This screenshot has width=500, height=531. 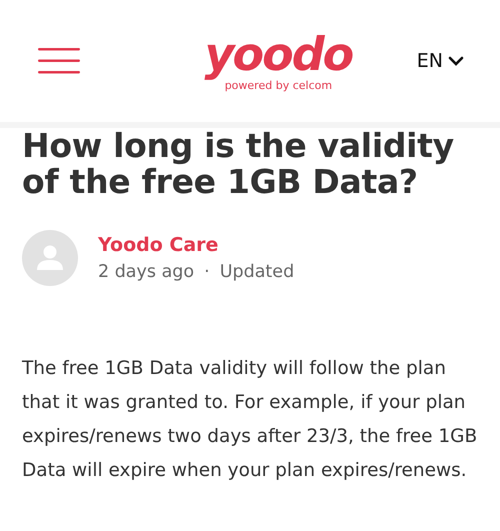 What do you see at coordinates (50, 258) in the screenshot?
I see `avatar-icon` at bounding box center [50, 258].